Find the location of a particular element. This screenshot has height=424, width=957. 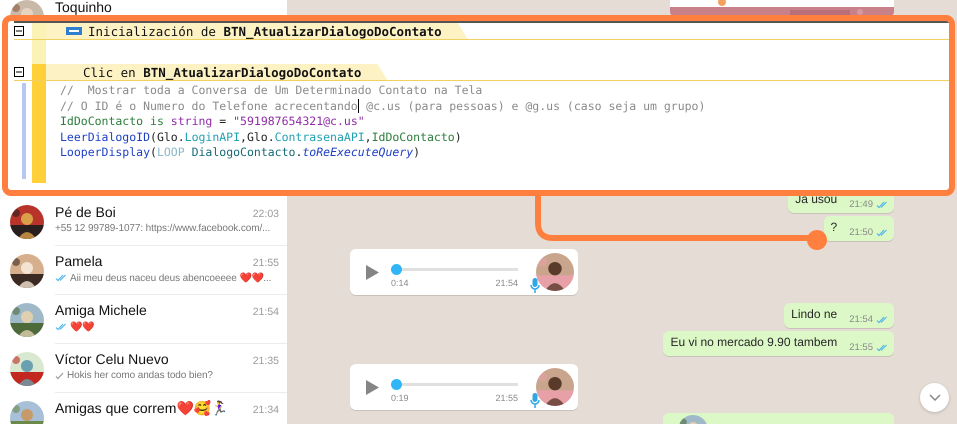

audio-duration: 0:14 is located at coordinates (400, 283).